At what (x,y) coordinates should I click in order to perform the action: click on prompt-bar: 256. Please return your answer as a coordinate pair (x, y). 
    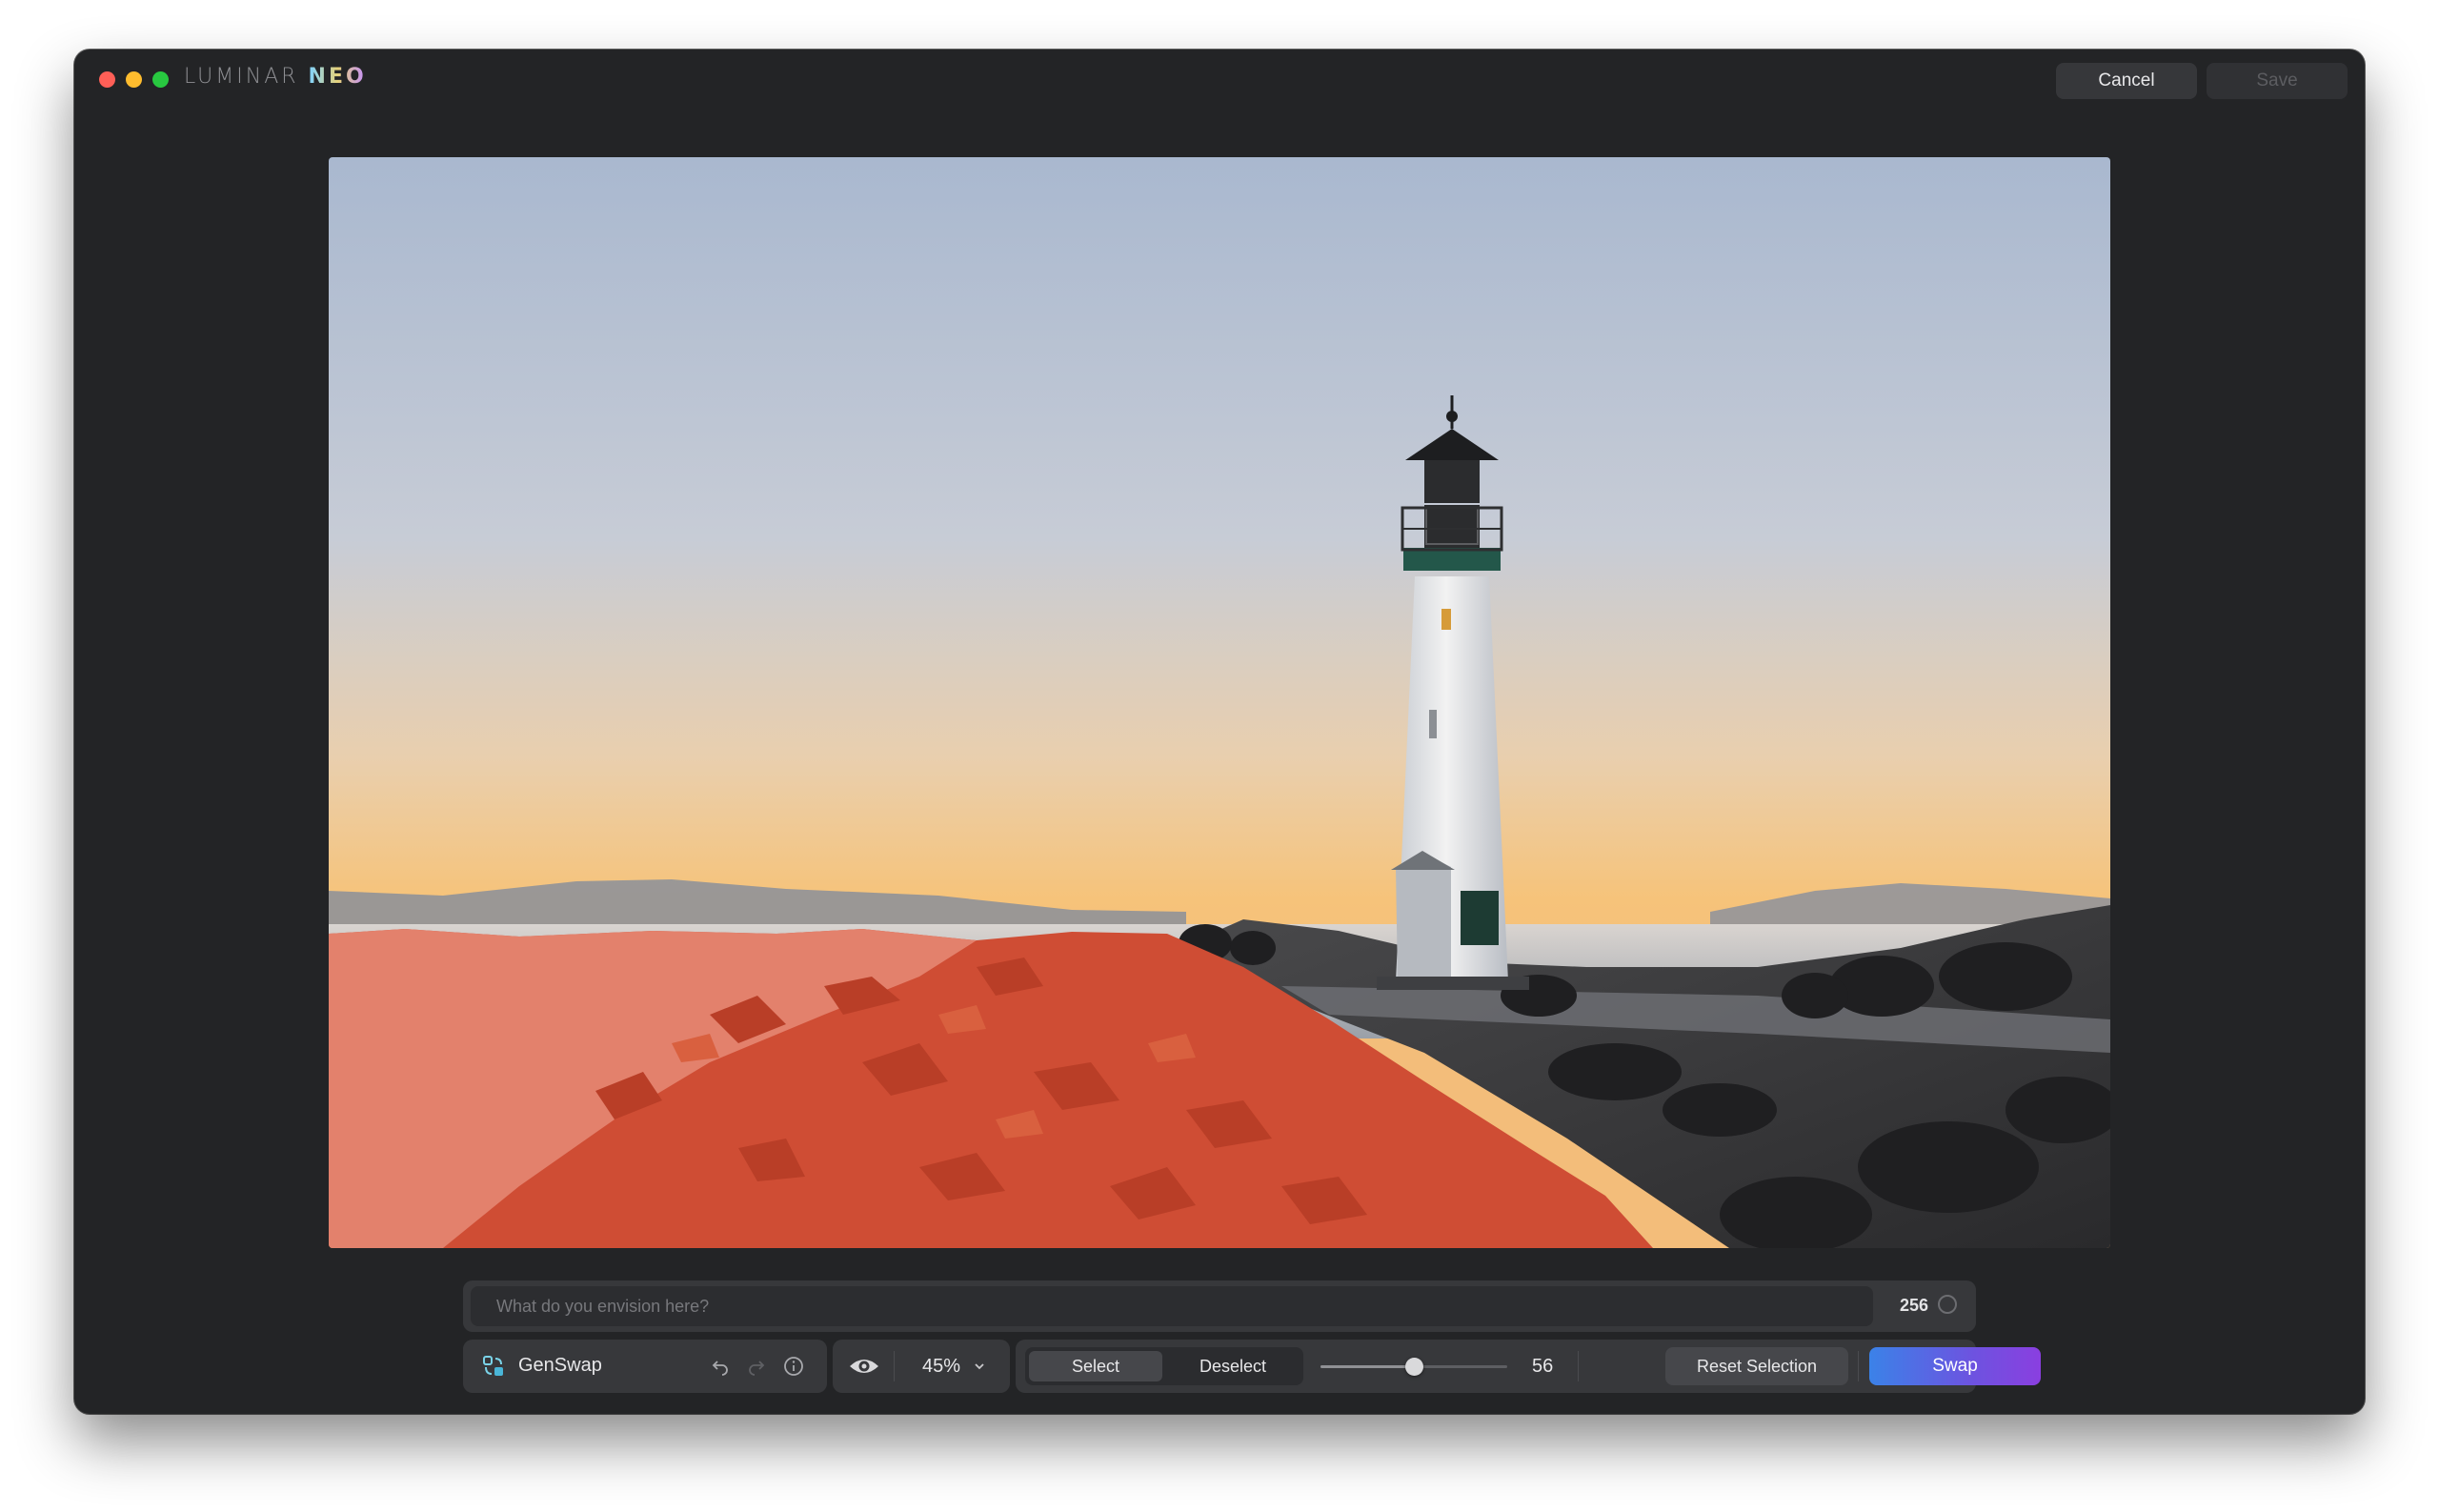
    Looking at the image, I should click on (1219, 1306).